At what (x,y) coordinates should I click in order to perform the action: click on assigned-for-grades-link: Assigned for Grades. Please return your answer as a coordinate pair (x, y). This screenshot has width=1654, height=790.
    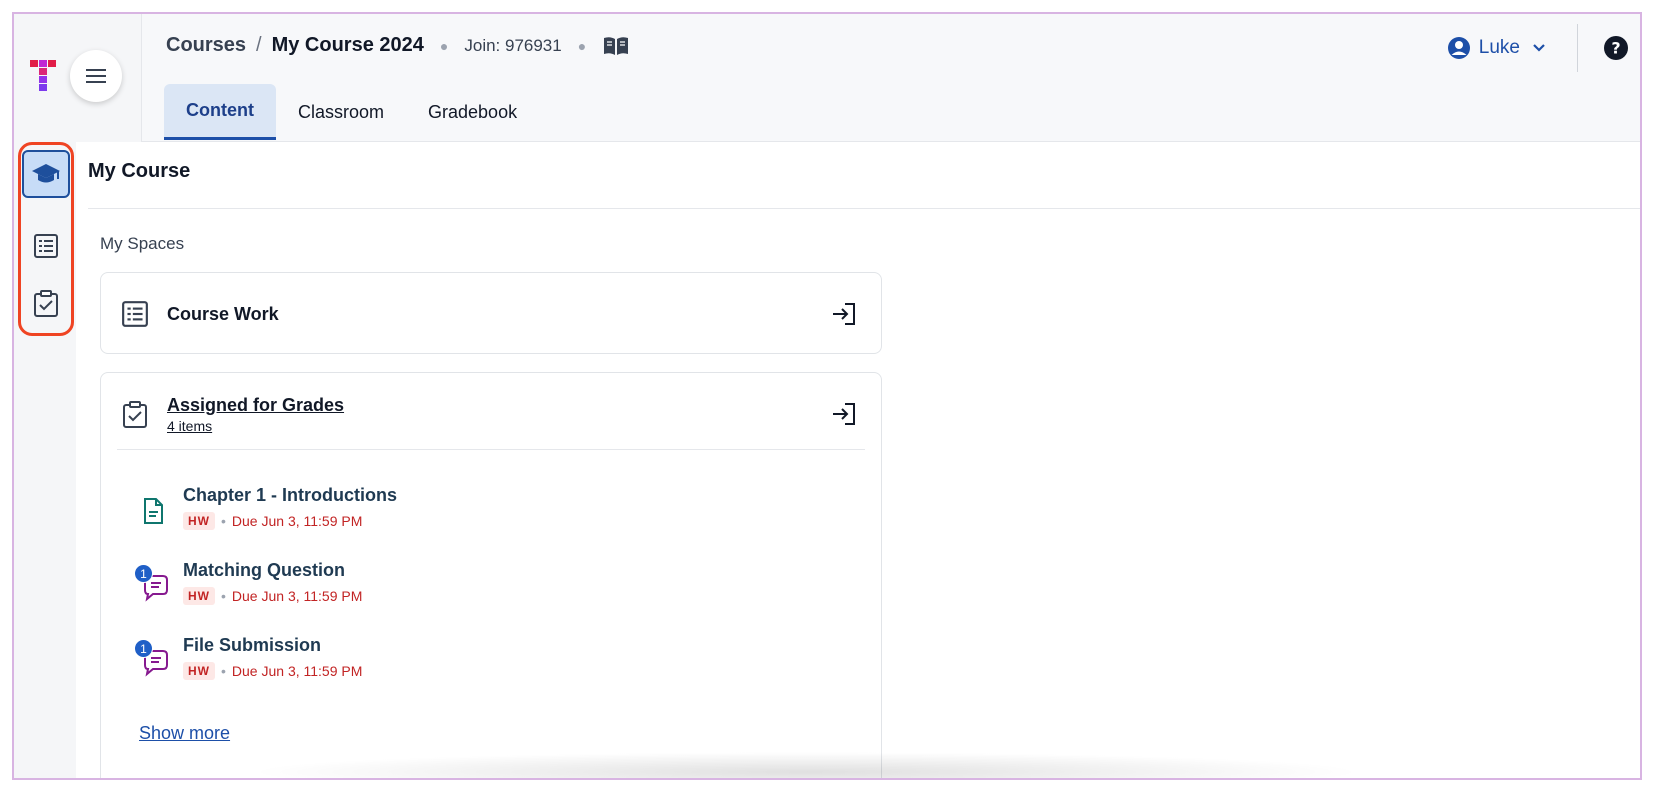
    Looking at the image, I should click on (255, 405).